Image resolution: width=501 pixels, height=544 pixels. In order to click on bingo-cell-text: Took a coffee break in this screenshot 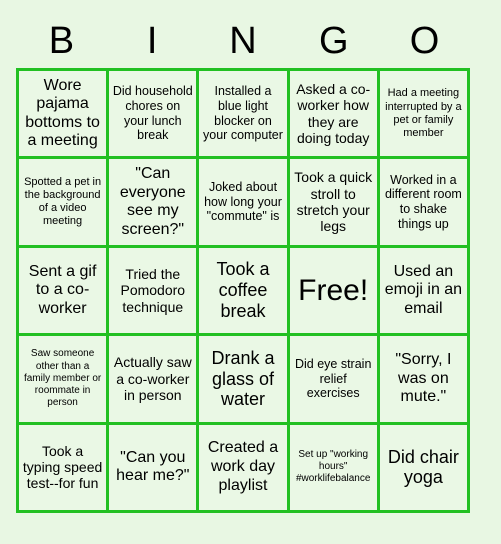, I will do `click(243, 290)`.